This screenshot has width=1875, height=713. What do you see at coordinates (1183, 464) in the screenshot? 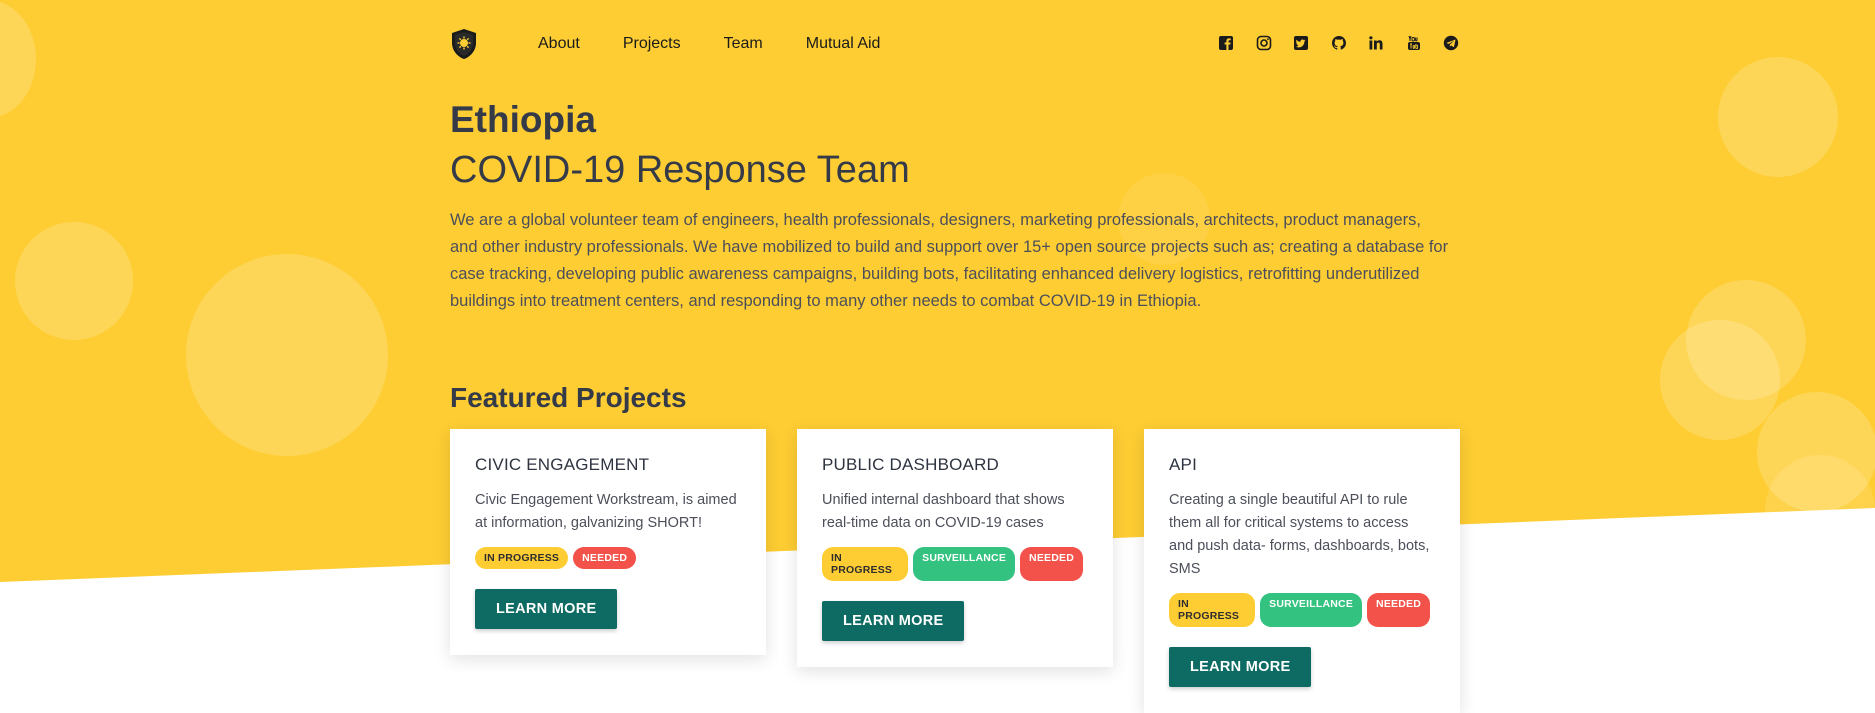
I see `card-title: API` at bounding box center [1183, 464].